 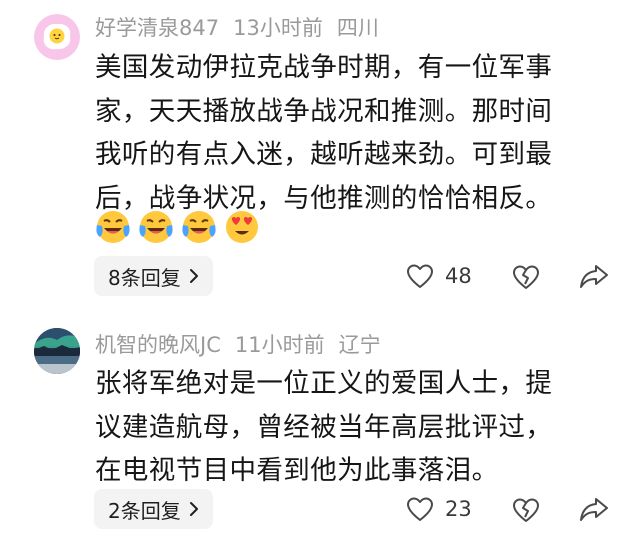 What do you see at coordinates (458, 276) in the screenshot?
I see `like-count: 48` at bounding box center [458, 276].